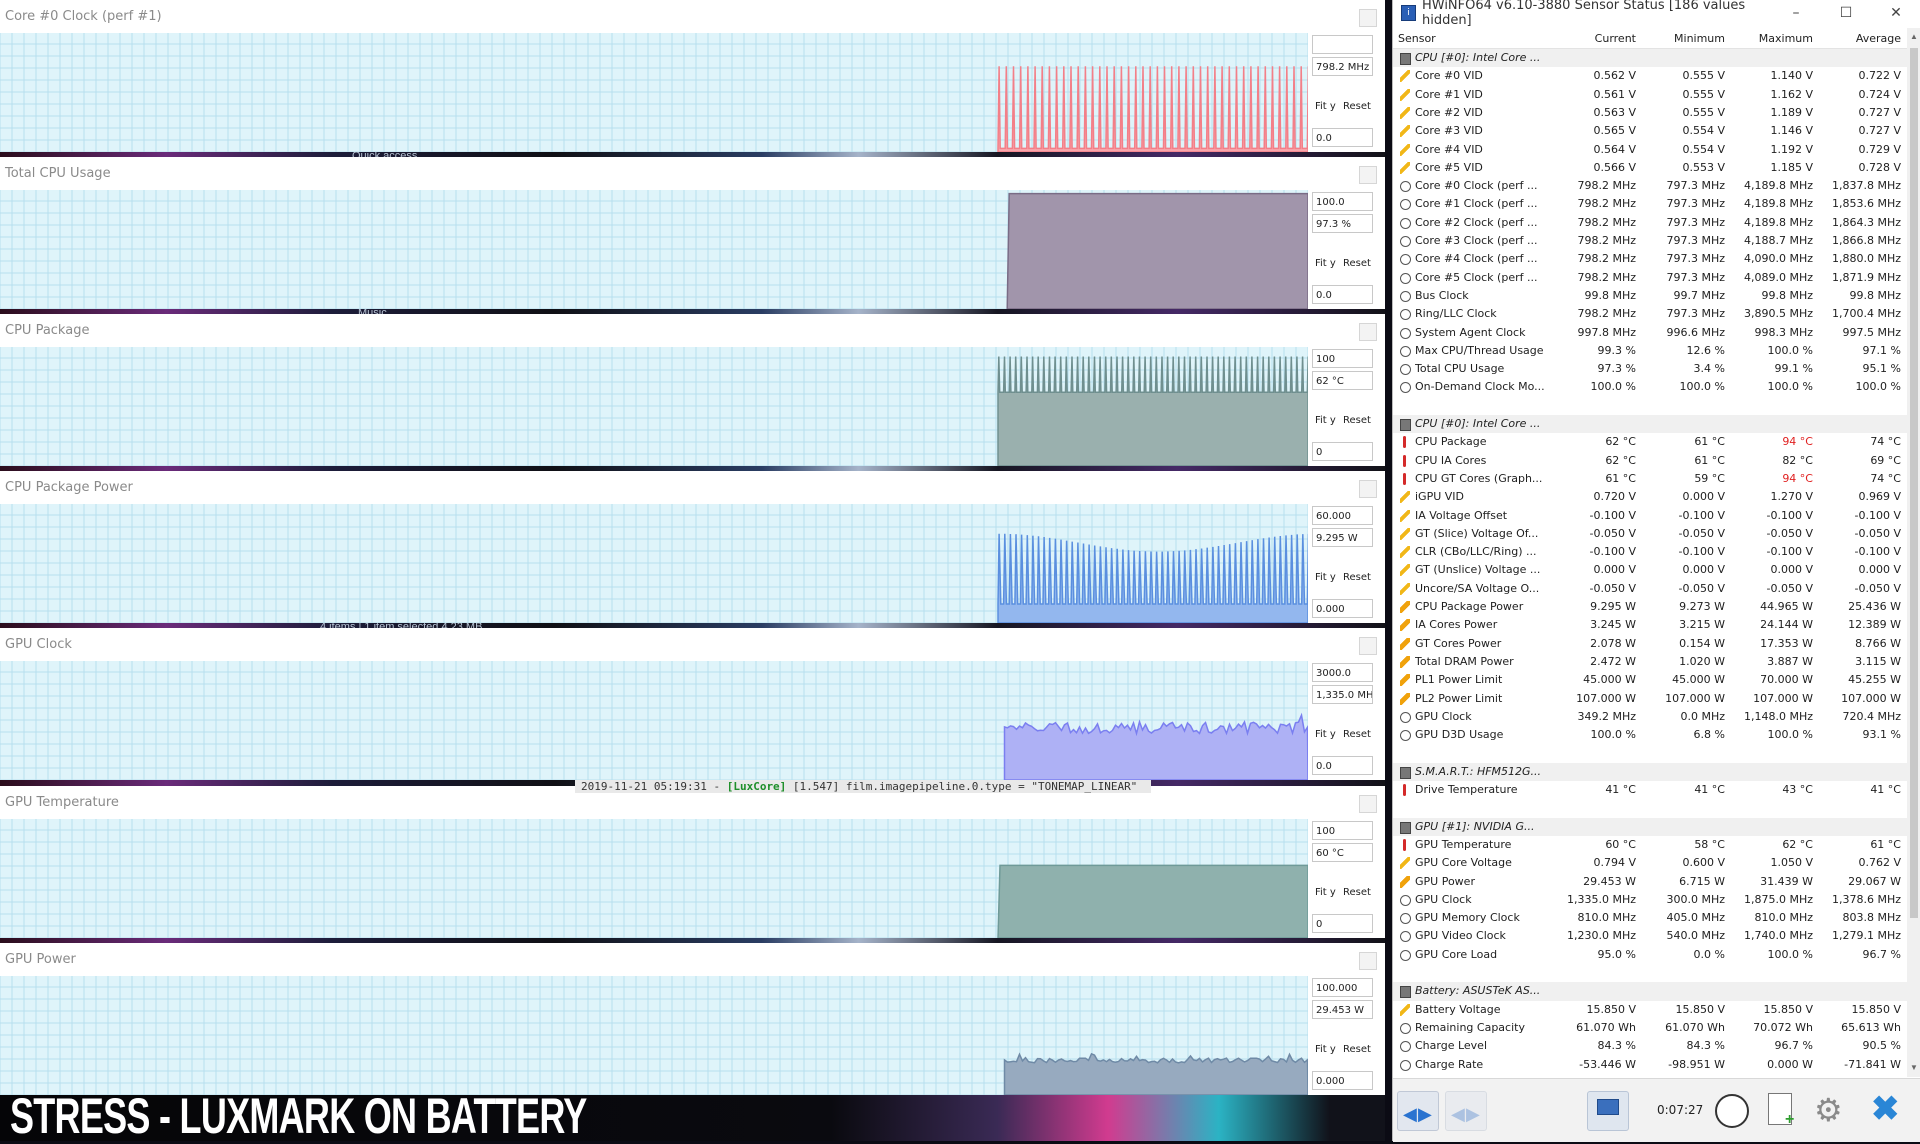 Image resolution: width=1920 pixels, height=1144 pixels. What do you see at coordinates (1342, 515) in the screenshot?
I see `graph-max-field: 60.000` at bounding box center [1342, 515].